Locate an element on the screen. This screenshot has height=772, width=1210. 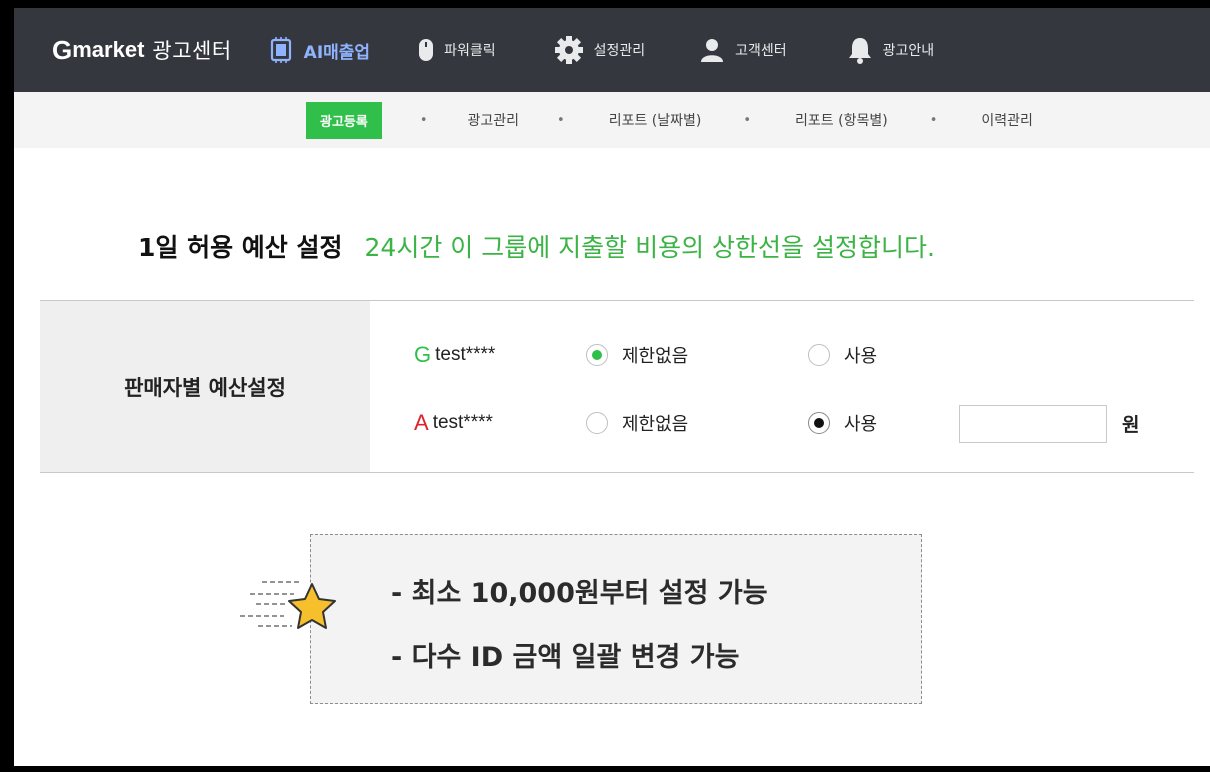
budget-label: 판매자별 예산설정 is located at coordinates (205, 387).